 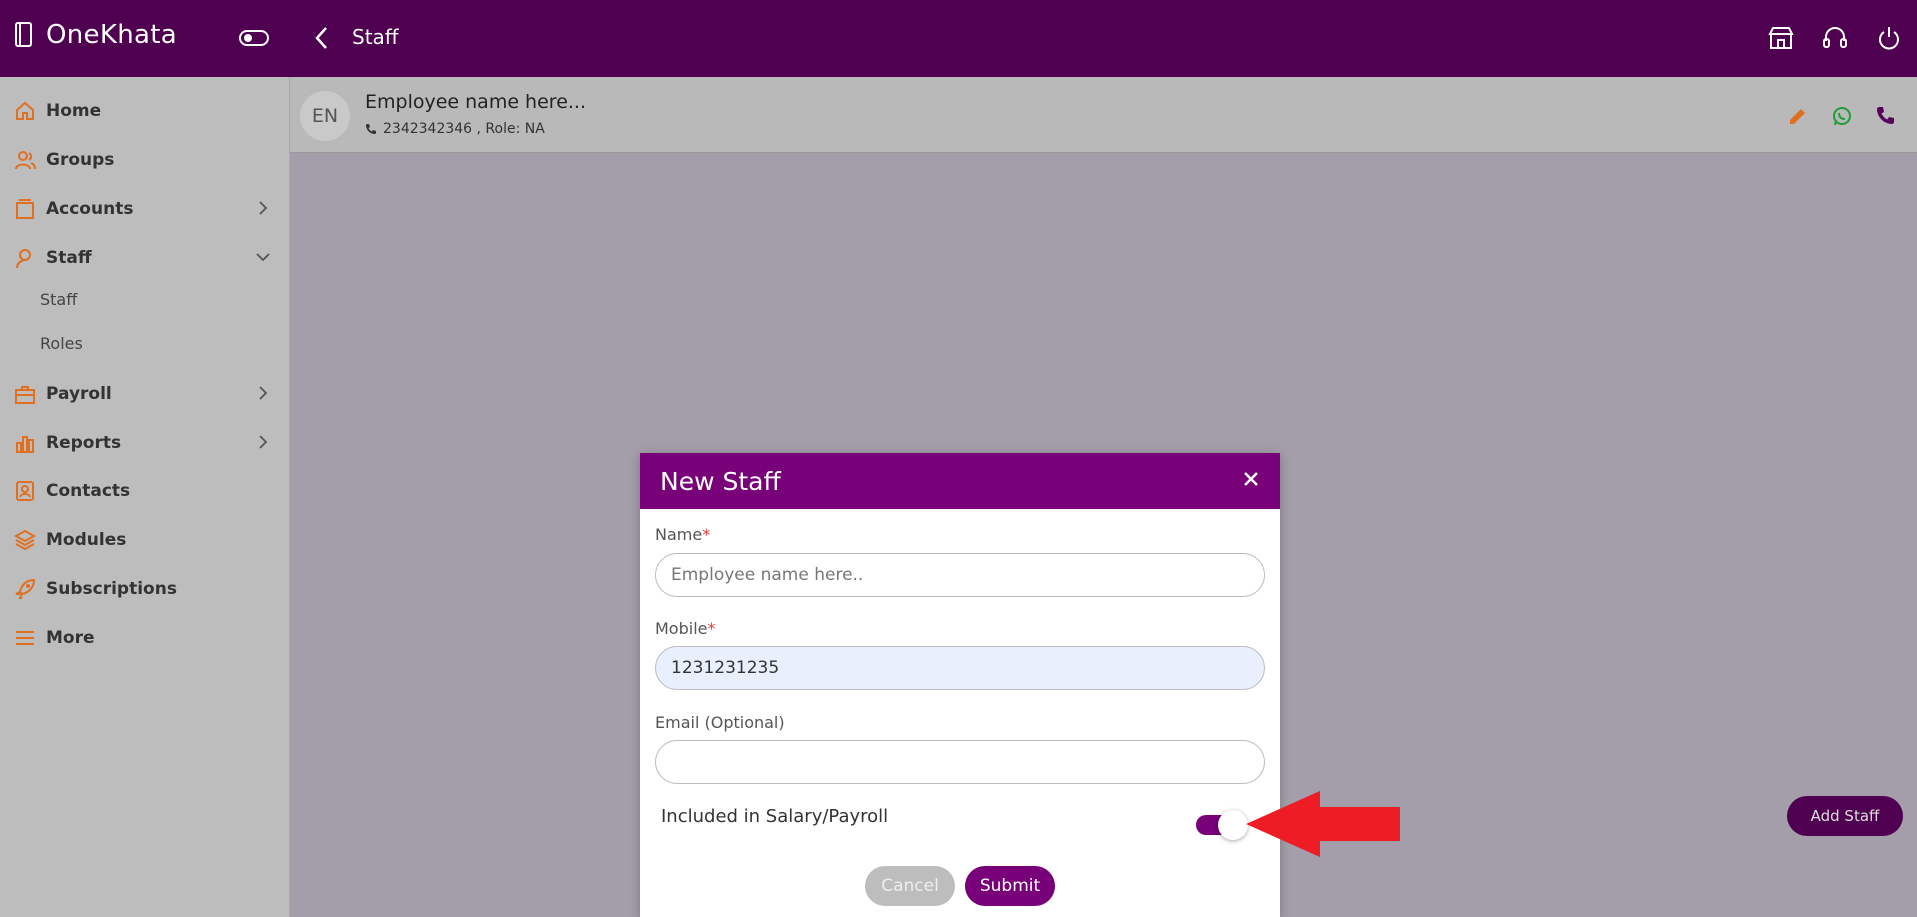 What do you see at coordinates (1323, 824) in the screenshot?
I see `annotation-arrow-icon` at bounding box center [1323, 824].